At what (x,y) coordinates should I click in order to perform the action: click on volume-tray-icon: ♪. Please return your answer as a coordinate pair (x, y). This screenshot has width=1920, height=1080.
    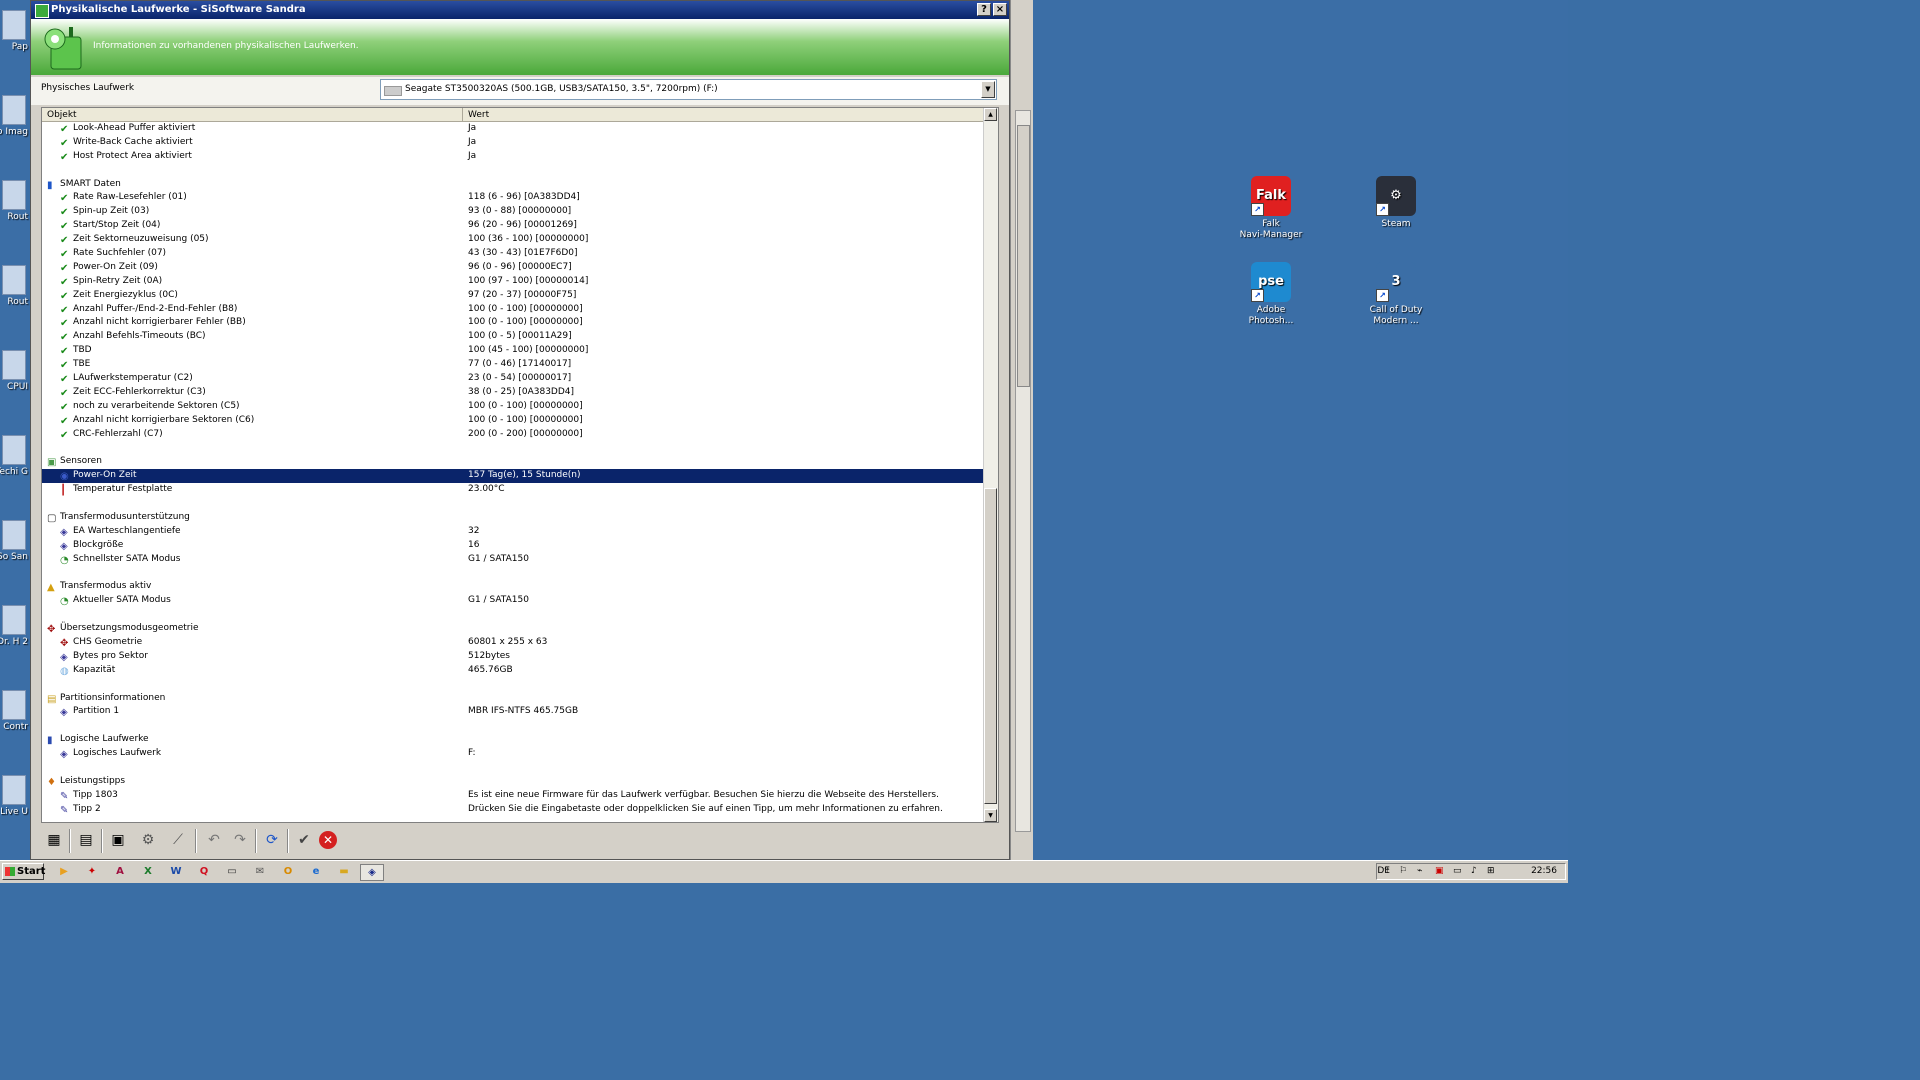
    Looking at the image, I should click on (1474, 871).